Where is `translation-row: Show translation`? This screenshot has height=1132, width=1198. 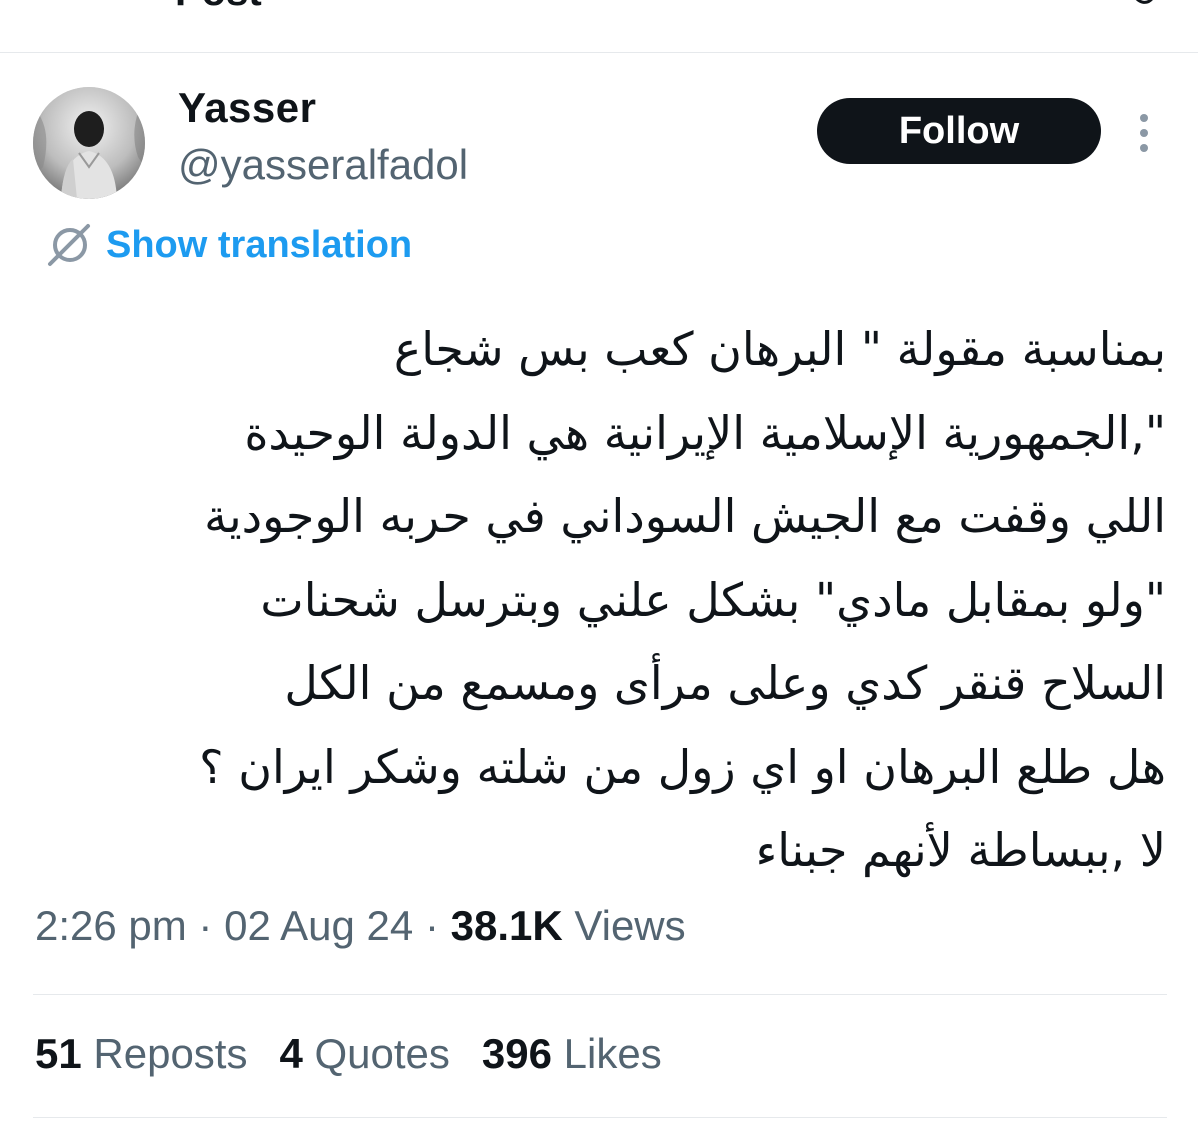 translation-row: Show translation is located at coordinates (228, 245).